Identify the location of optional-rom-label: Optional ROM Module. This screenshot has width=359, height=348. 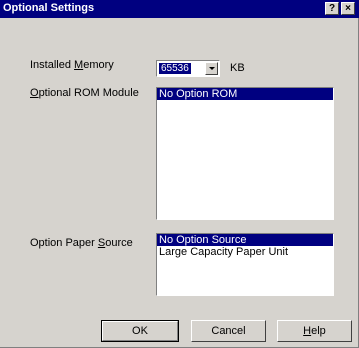
(84, 93).